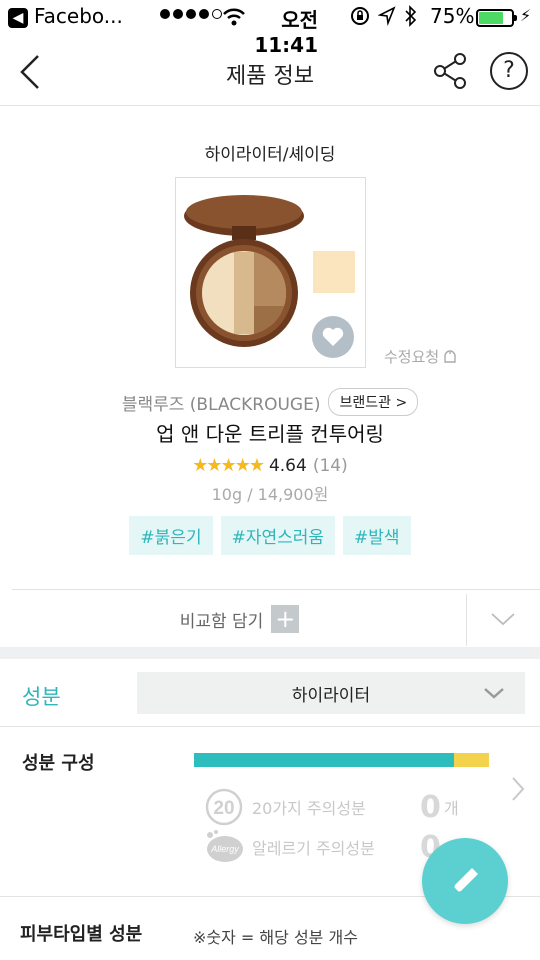 This screenshot has width=540, height=960. I want to click on ingredient-type-value: 하이라이터, so click(331, 695).